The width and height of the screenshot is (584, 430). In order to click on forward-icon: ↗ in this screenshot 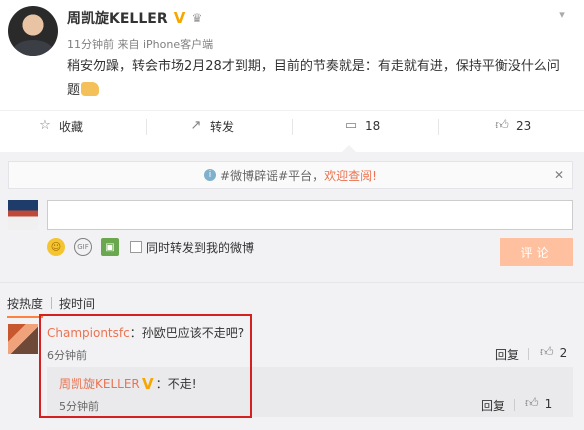, I will do `click(196, 125)`.